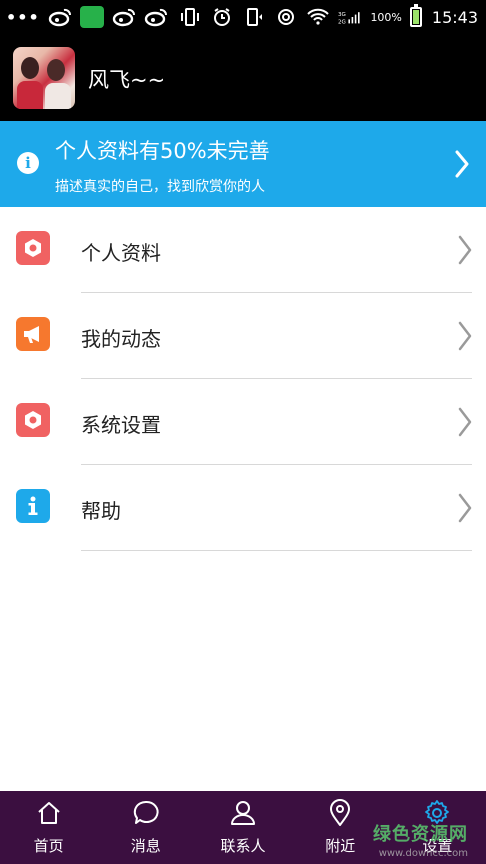 The image size is (486, 864). I want to click on wechat-icon, so click(91, 17).